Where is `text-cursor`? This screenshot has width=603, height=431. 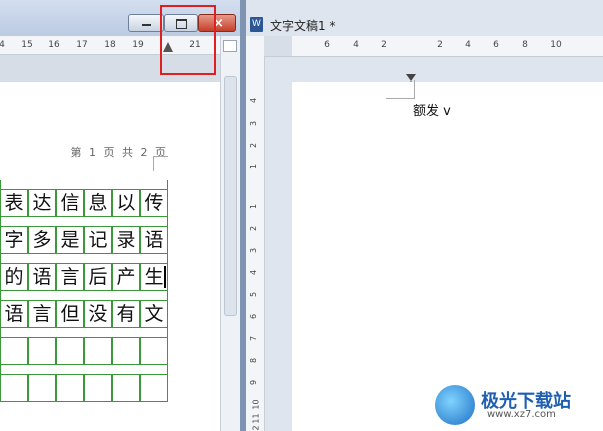 text-cursor is located at coordinates (165, 277).